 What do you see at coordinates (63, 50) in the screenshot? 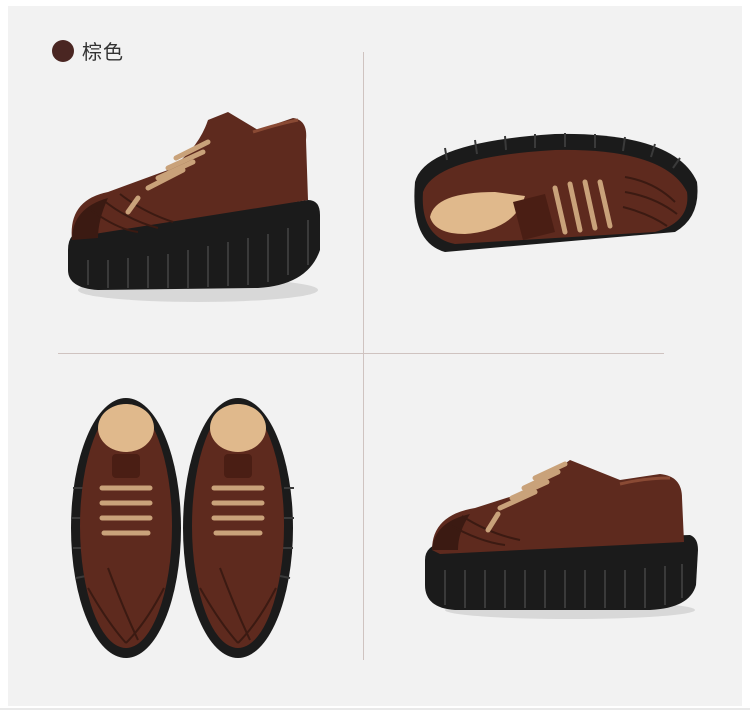
I see `color-swatch` at bounding box center [63, 50].